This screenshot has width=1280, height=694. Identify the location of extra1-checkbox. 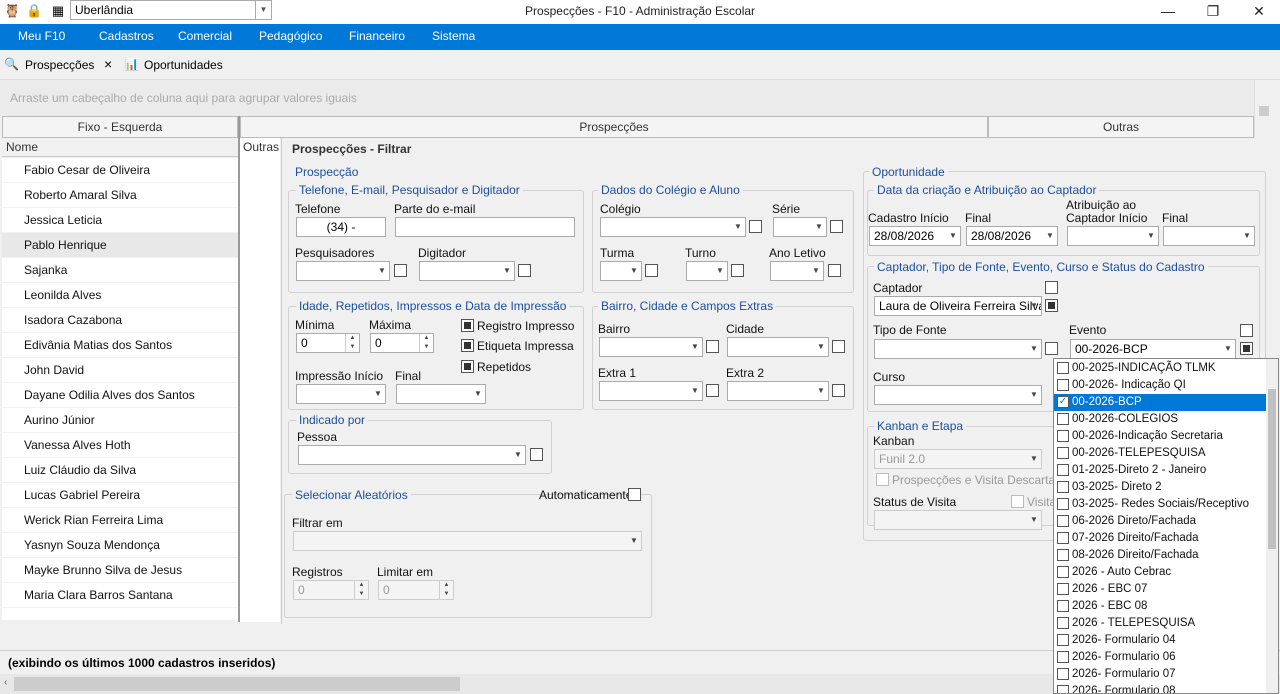
(712, 390).